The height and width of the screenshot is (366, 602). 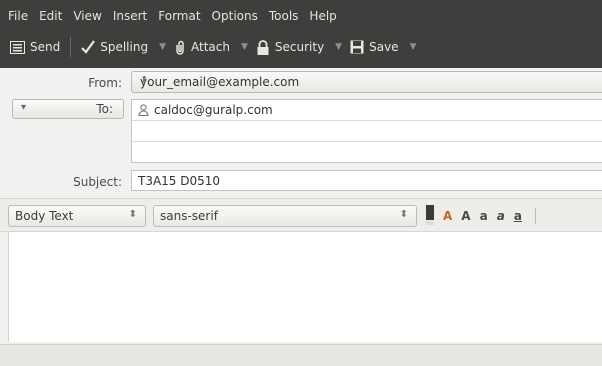 What do you see at coordinates (484, 216) in the screenshot?
I see `bold-icon: a` at bounding box center [484, 216].